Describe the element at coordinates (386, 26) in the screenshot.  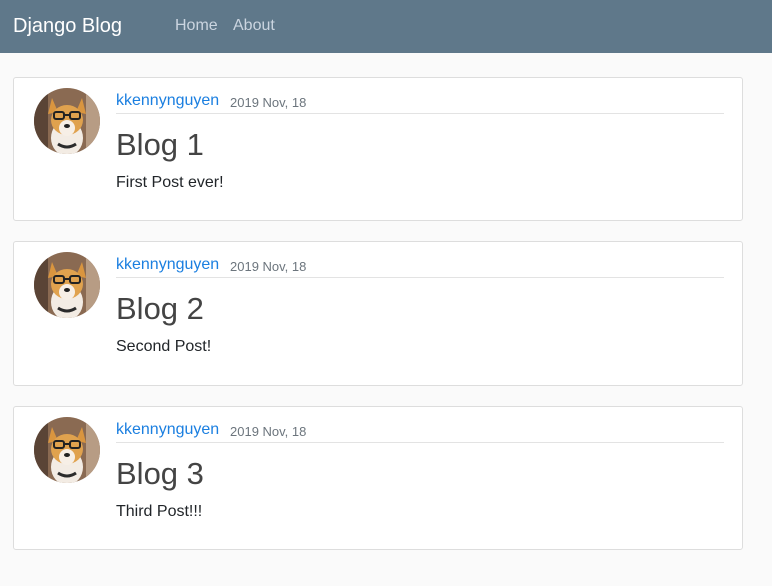
I see `navbar: Django Blog Home About` at that location.